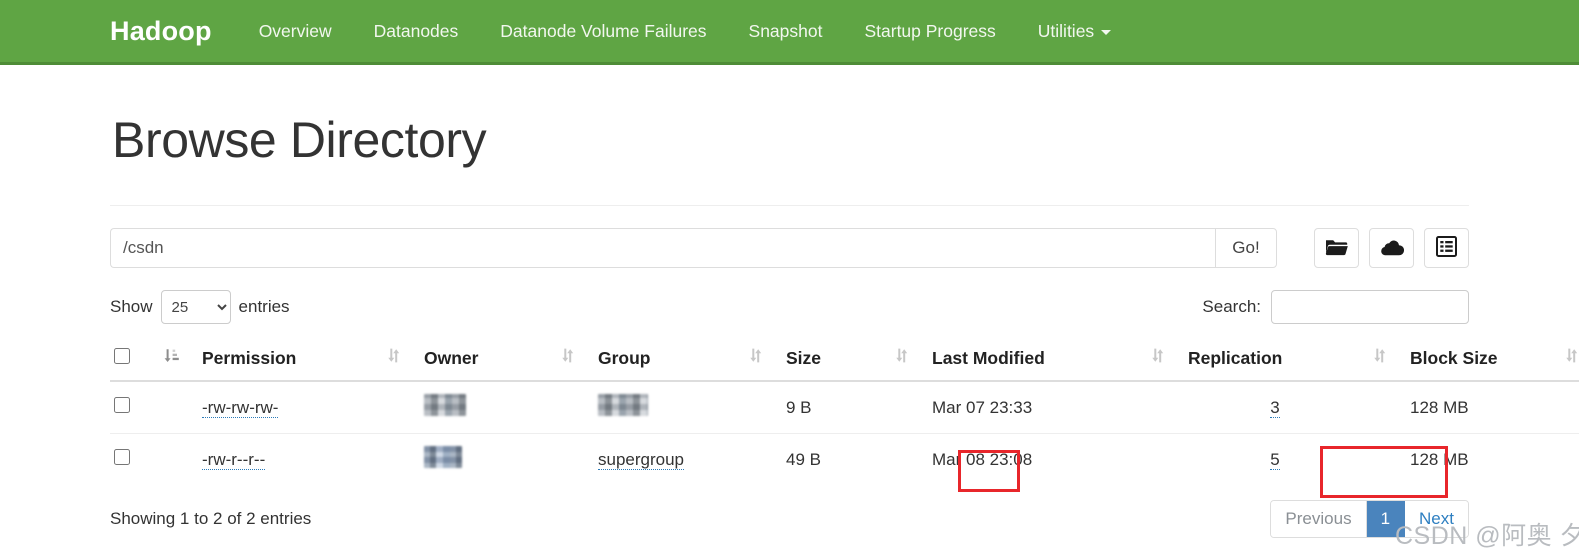  What do you see at coordinates (835, 360) in the screenshot?
I see `header-size: Size` at bounding box center [835, 360].